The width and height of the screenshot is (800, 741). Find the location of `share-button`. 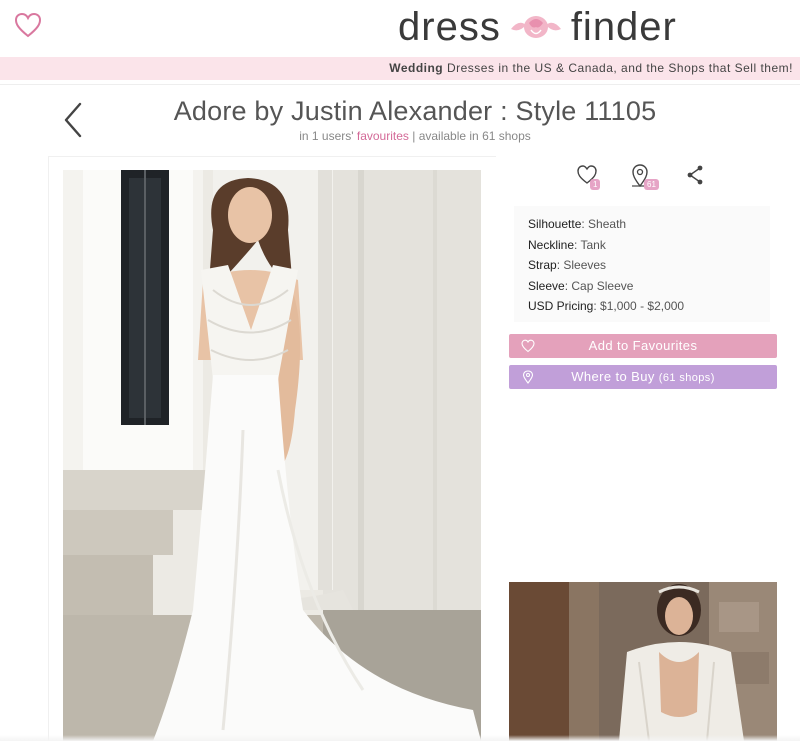

share-button is located at coordinates (699, 177).